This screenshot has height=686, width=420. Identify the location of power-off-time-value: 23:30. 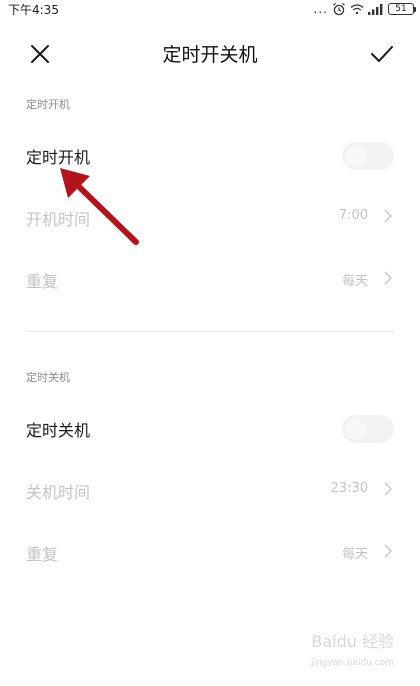
(349, 488).